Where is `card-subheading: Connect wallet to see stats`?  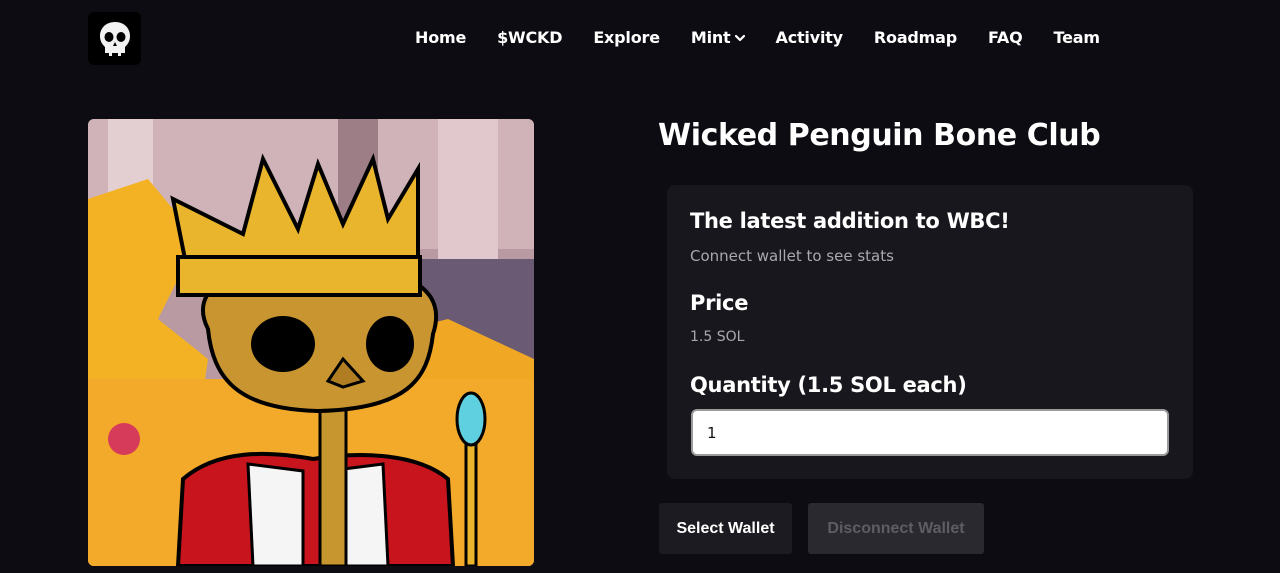
card-subheading: Connect wallet to see stats is located at coordinates (792, 256).